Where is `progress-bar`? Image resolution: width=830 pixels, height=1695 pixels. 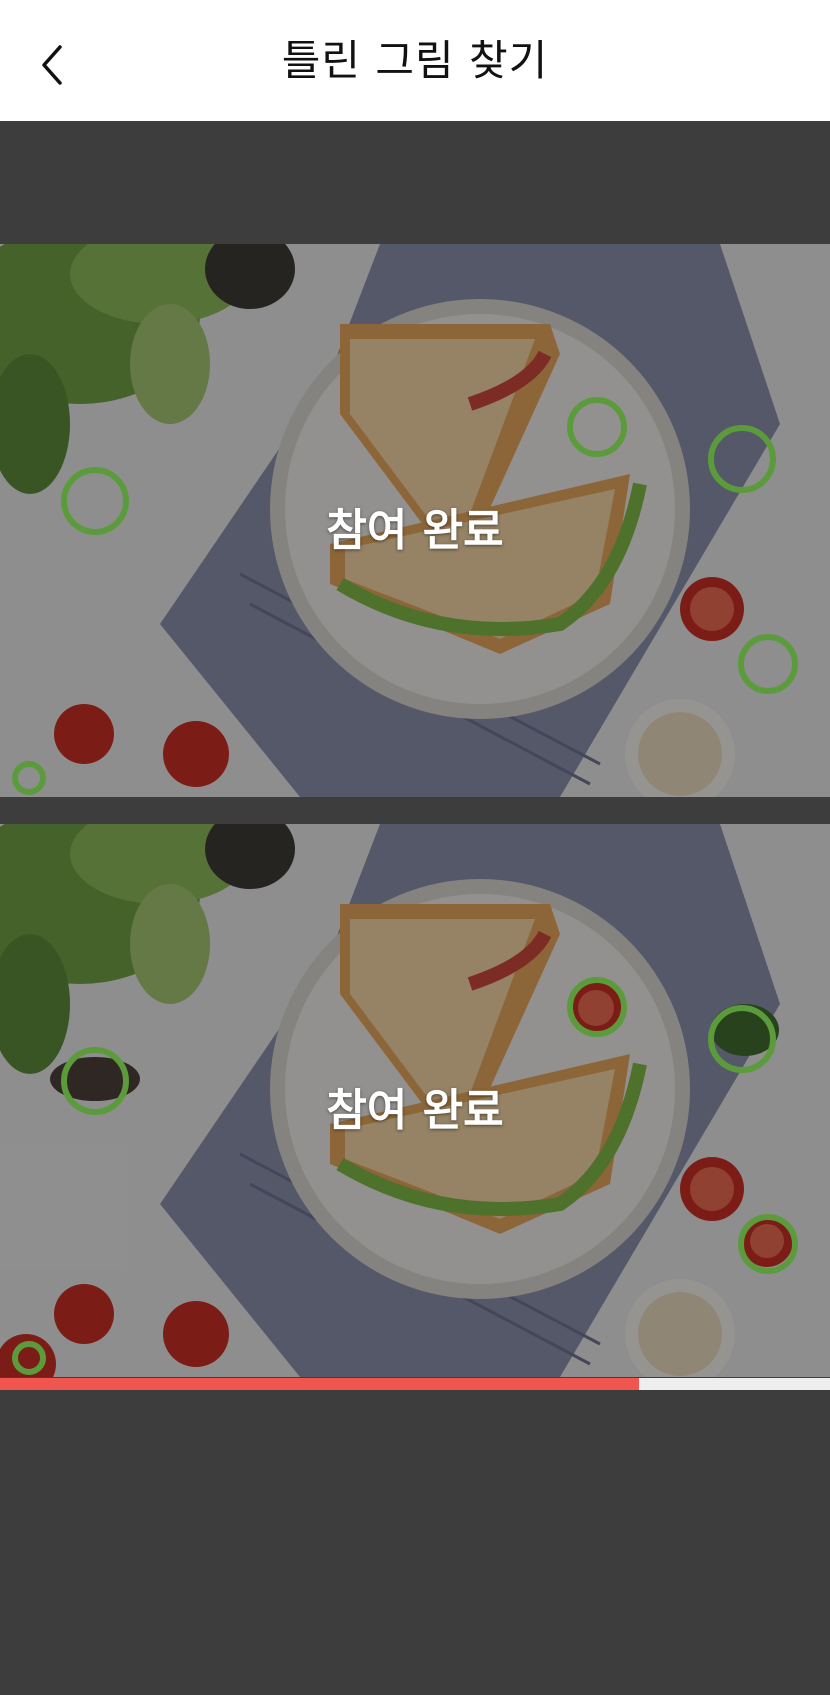 progress-bar is located at coordinates (415, 1384).